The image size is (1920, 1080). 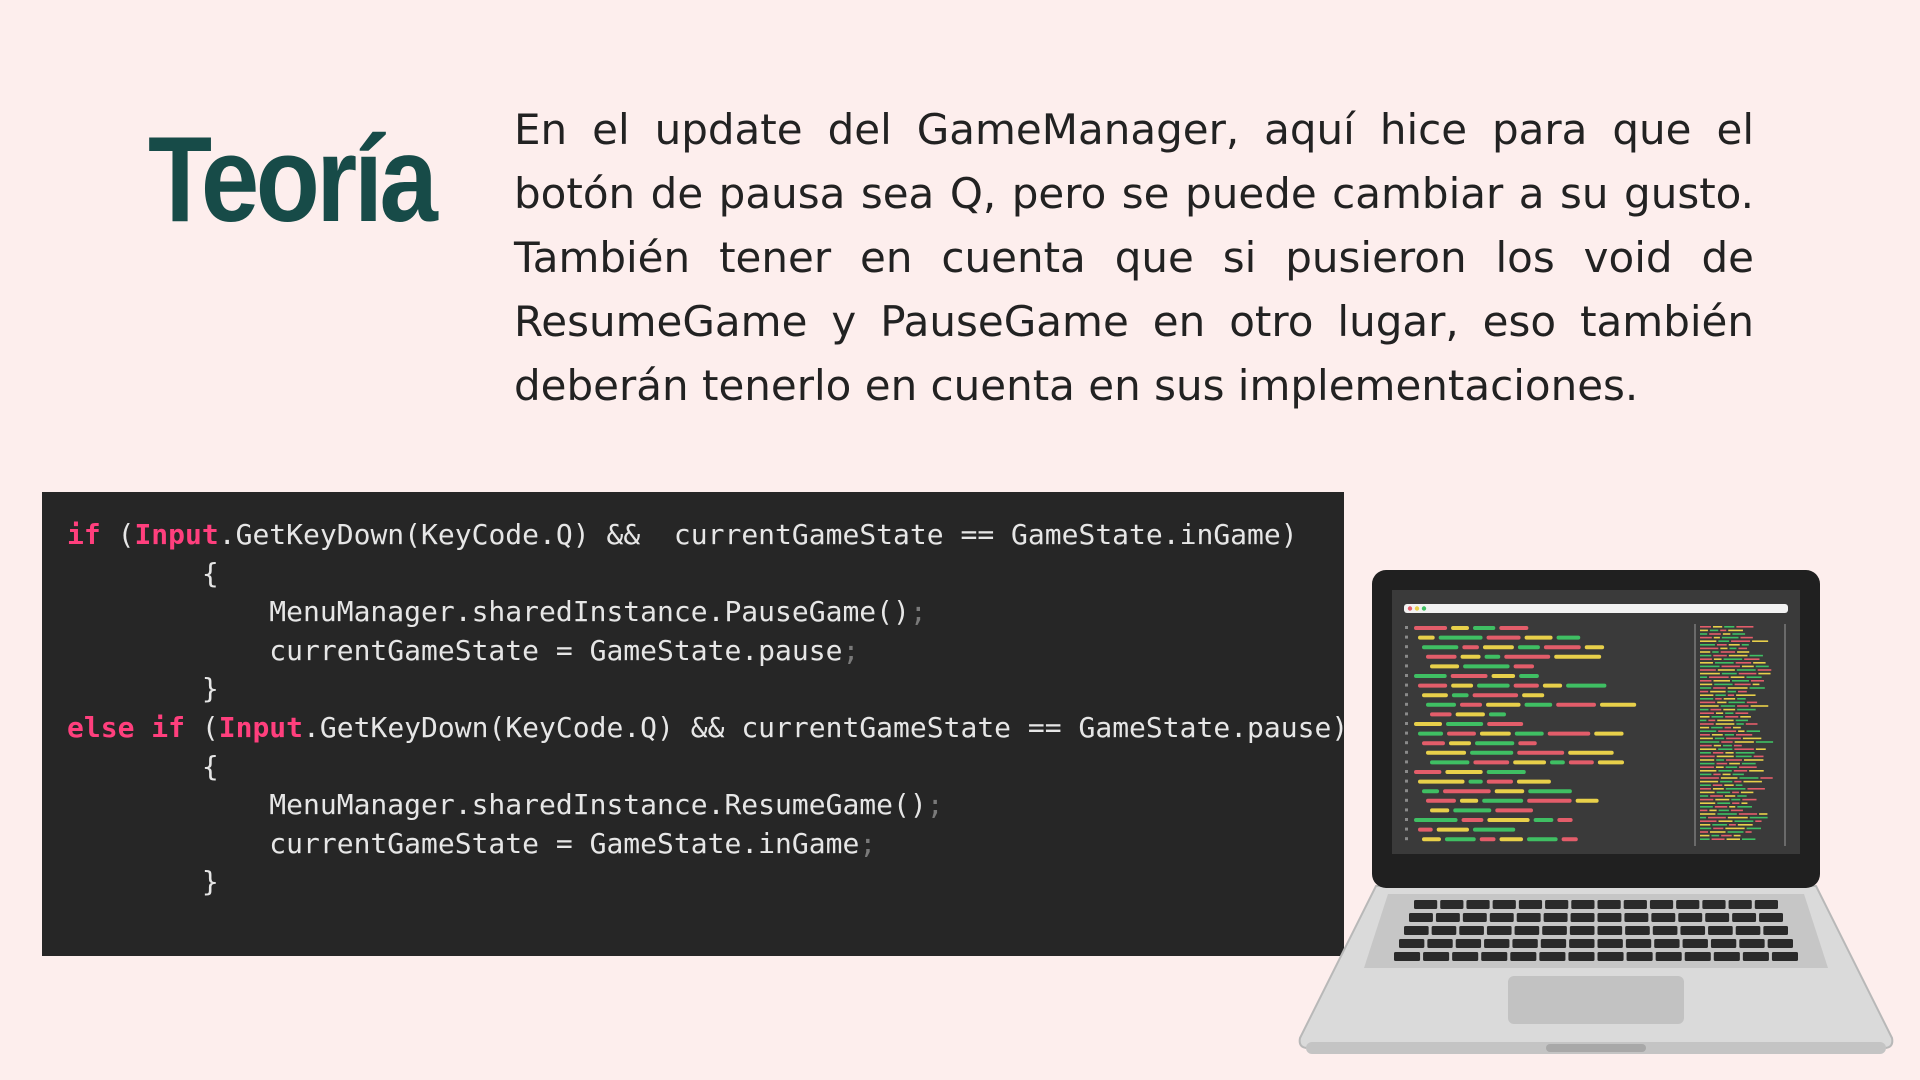 What do you see at coordinates (126, 727) in the screenshot?
I see `keyword-else-if: else if` at bounding box center [126, 727].